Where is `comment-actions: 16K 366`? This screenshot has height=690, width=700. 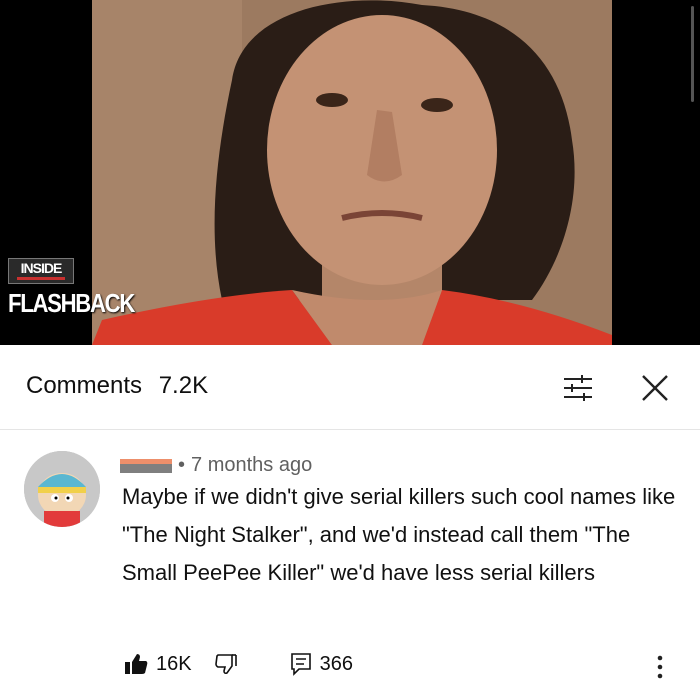
comment-actions: 16K 366 is located at coordinates (238, 664).